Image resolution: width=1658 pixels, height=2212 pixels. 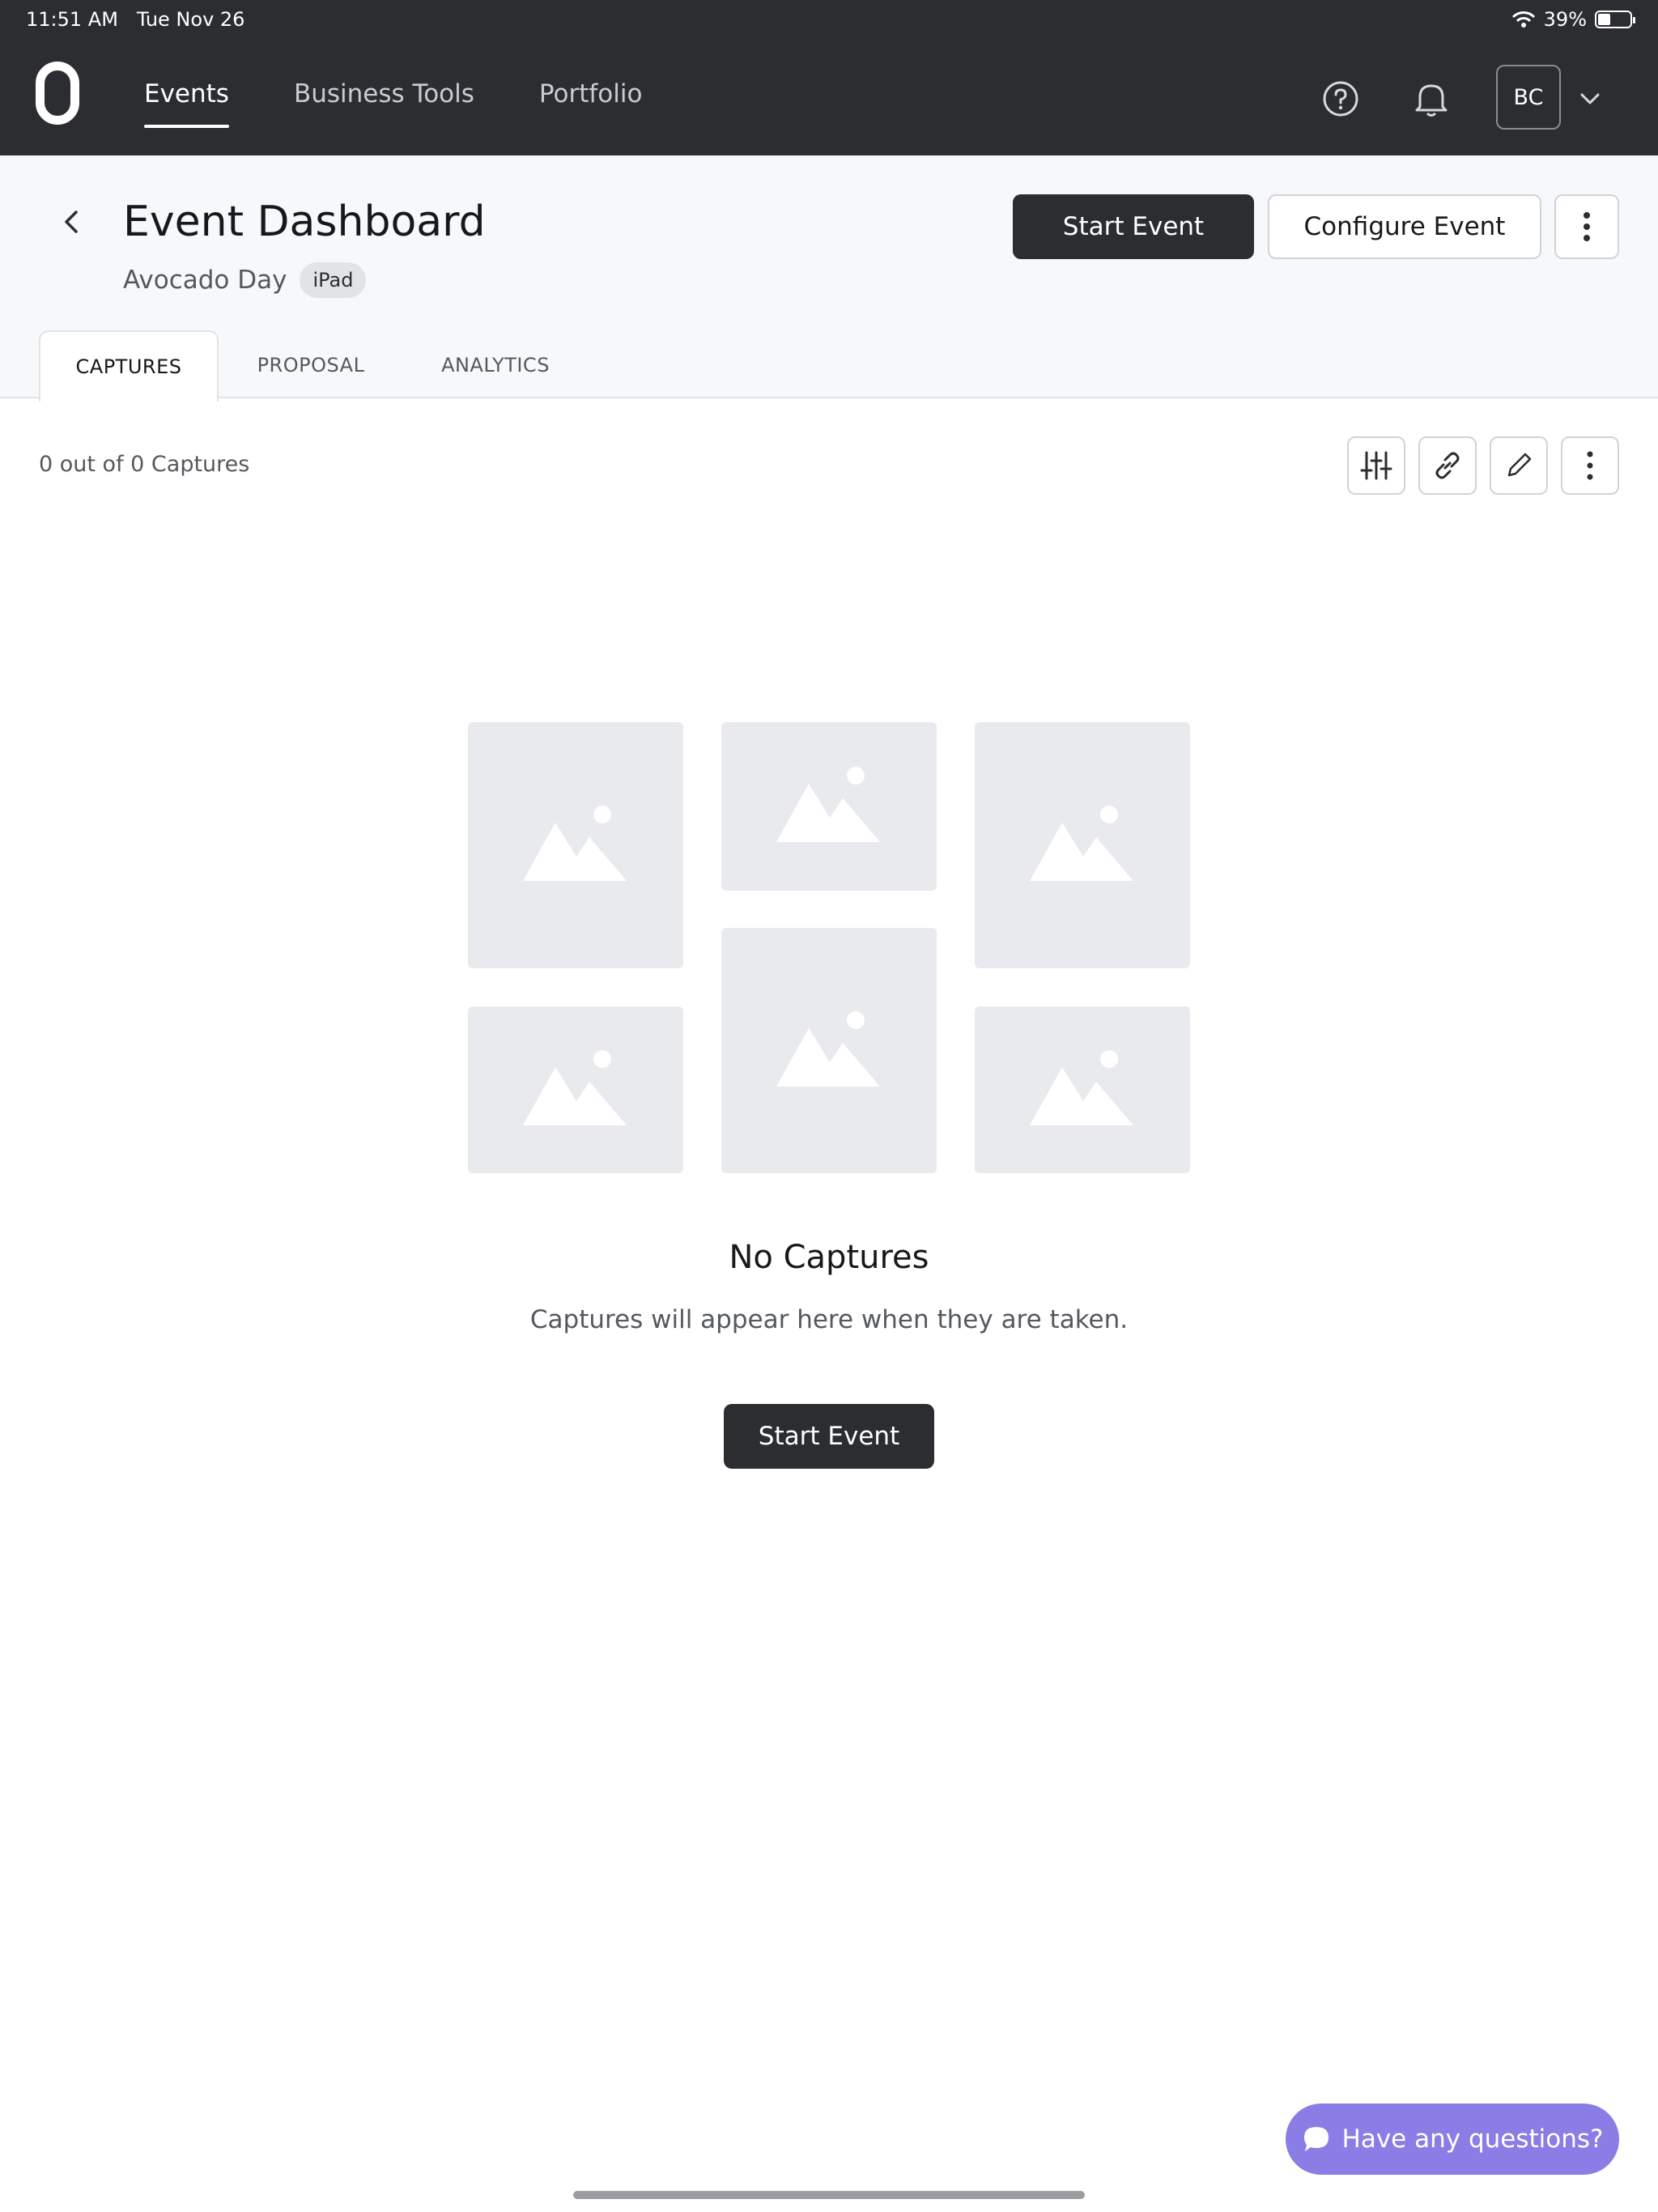 What do you see at coordinates (57, 94) in the screenshot?
I see `app-logo` at bounding box center [57, 94].